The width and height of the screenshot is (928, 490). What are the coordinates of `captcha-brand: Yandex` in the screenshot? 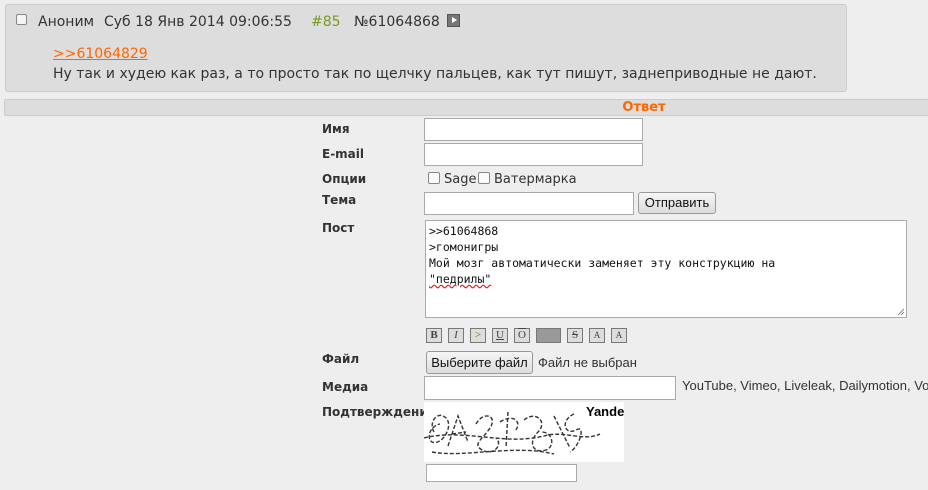 It's located at (605, 411).